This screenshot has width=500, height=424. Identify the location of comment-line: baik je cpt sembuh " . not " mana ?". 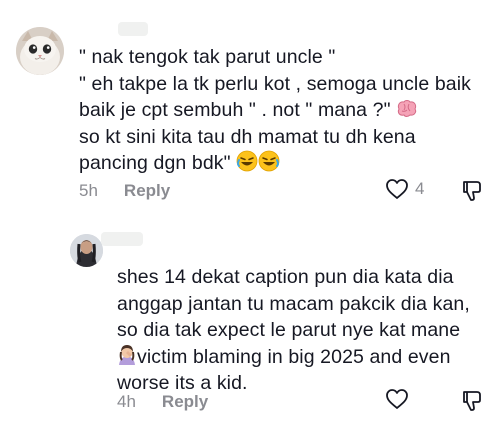
(235, 110).